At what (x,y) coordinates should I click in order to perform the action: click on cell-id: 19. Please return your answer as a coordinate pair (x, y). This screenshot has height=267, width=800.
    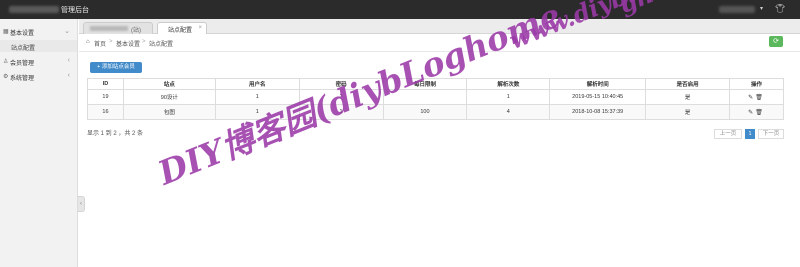
    Looking at the image, I should click on (105, 97).